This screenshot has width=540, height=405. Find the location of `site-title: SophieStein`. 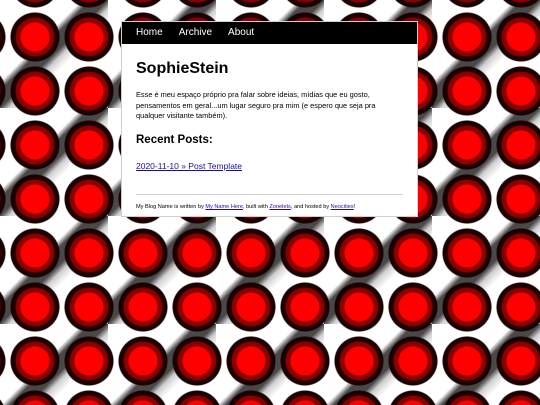

site-title: SophieStein is located at coordinates (182, 68).